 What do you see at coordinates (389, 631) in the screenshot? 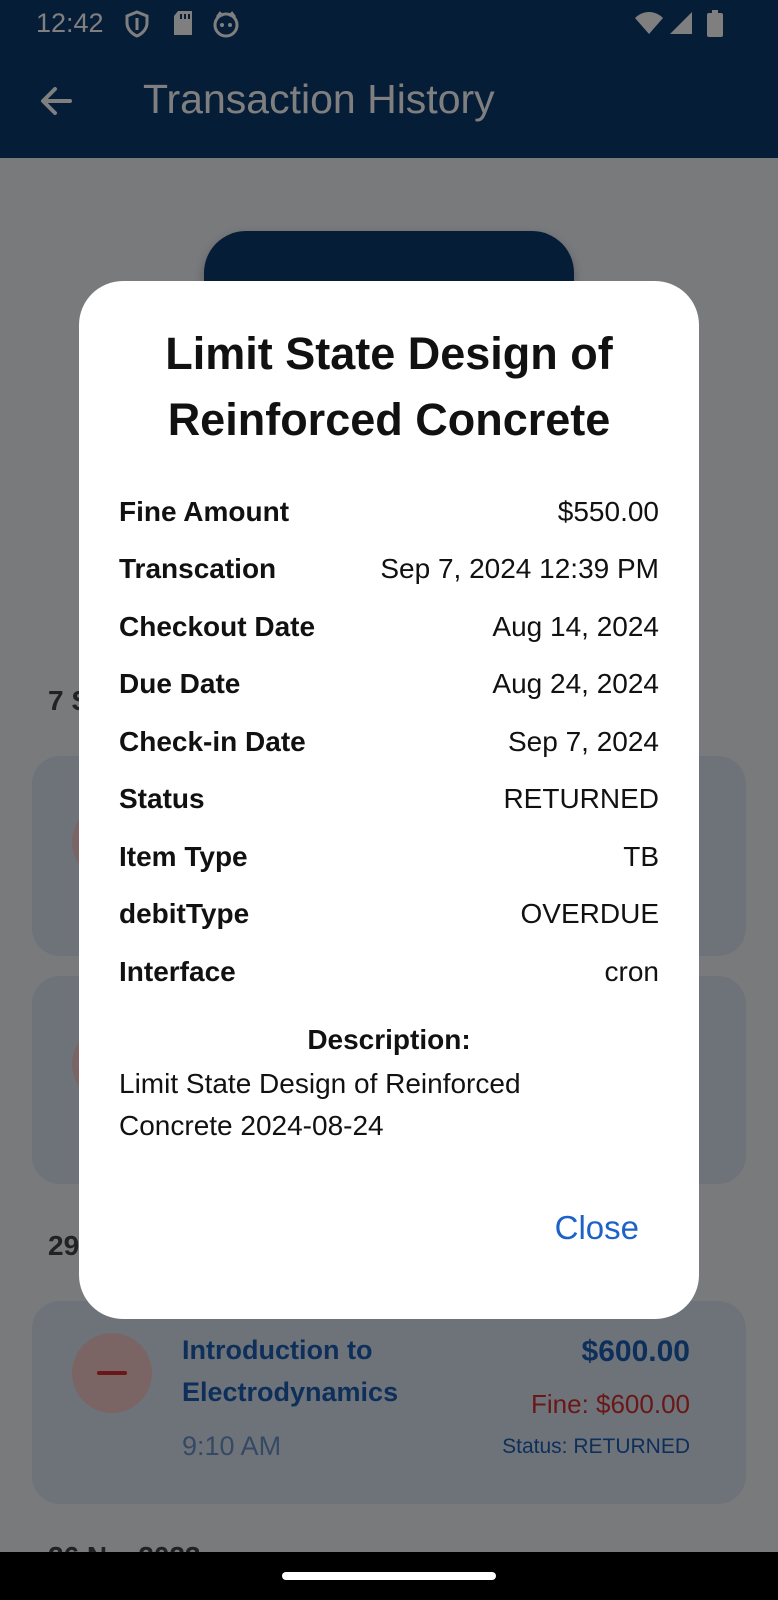
I see `detail-row-checkout-date: Checkout Date Aug 14, 2024` at bounding box center [389, 631].